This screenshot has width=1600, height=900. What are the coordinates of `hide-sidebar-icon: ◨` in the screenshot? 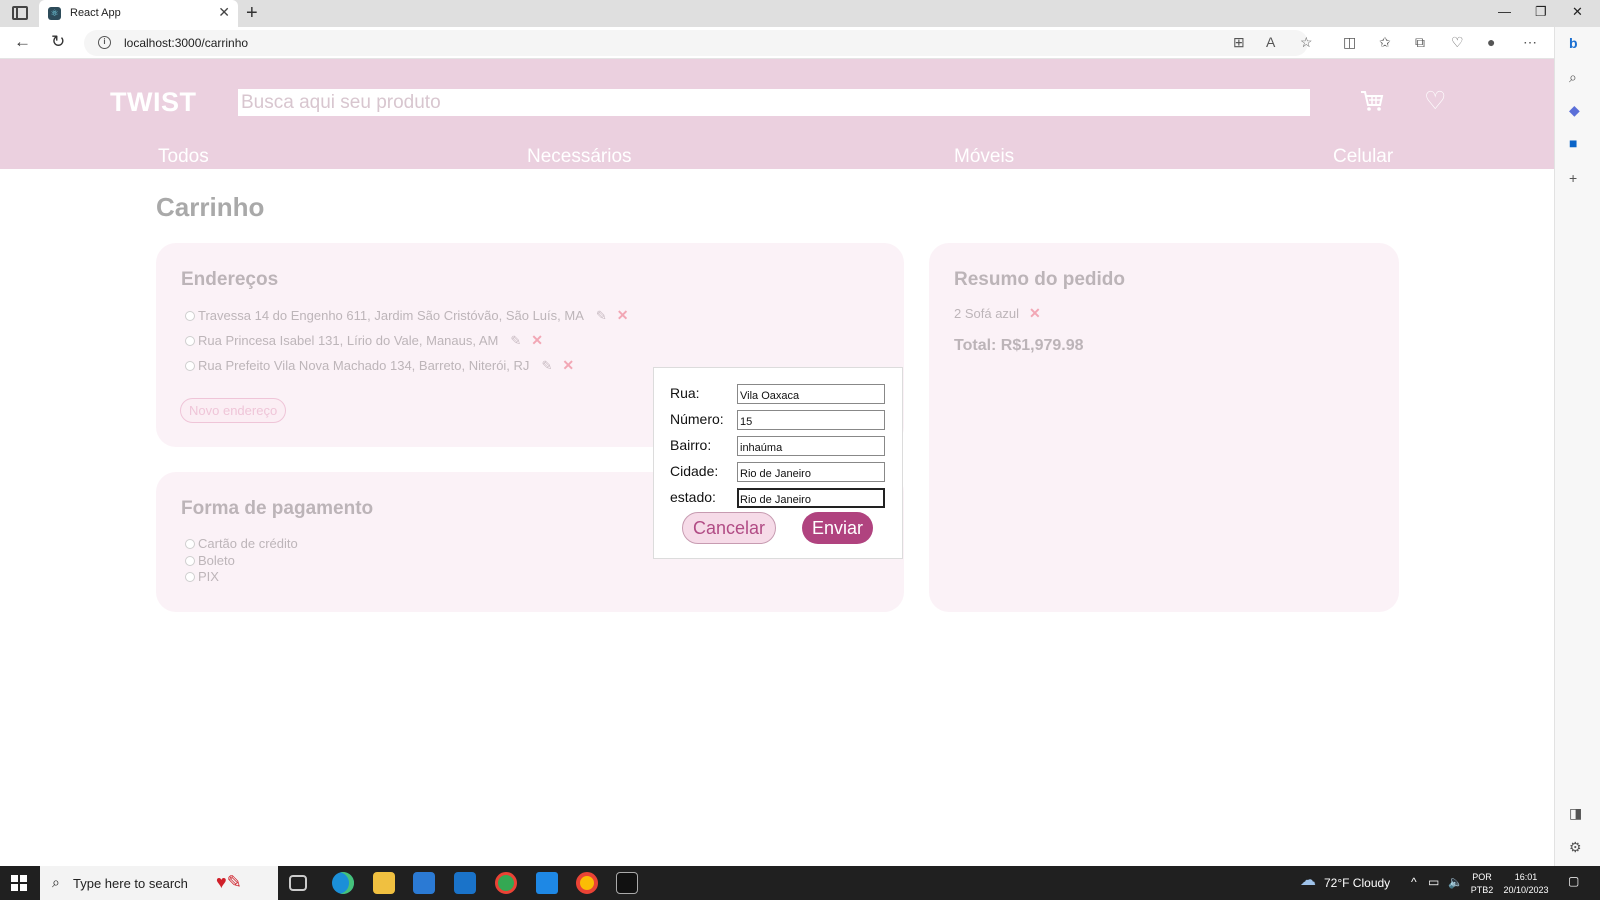 It's located at (1575, 813).